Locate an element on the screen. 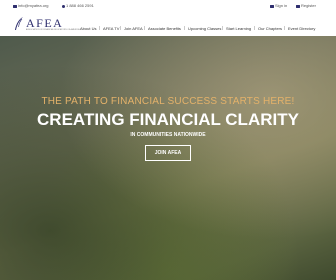 The height and width of the screenshot is (280, 336). envelope-icon is located at coordinates (15, 6).